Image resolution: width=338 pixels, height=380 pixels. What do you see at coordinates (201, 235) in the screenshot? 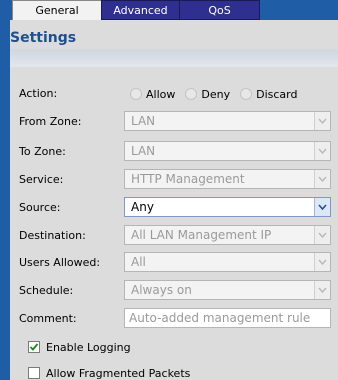
I see `destination-value: All LAN Management IP` at bounding box center [201, 235].